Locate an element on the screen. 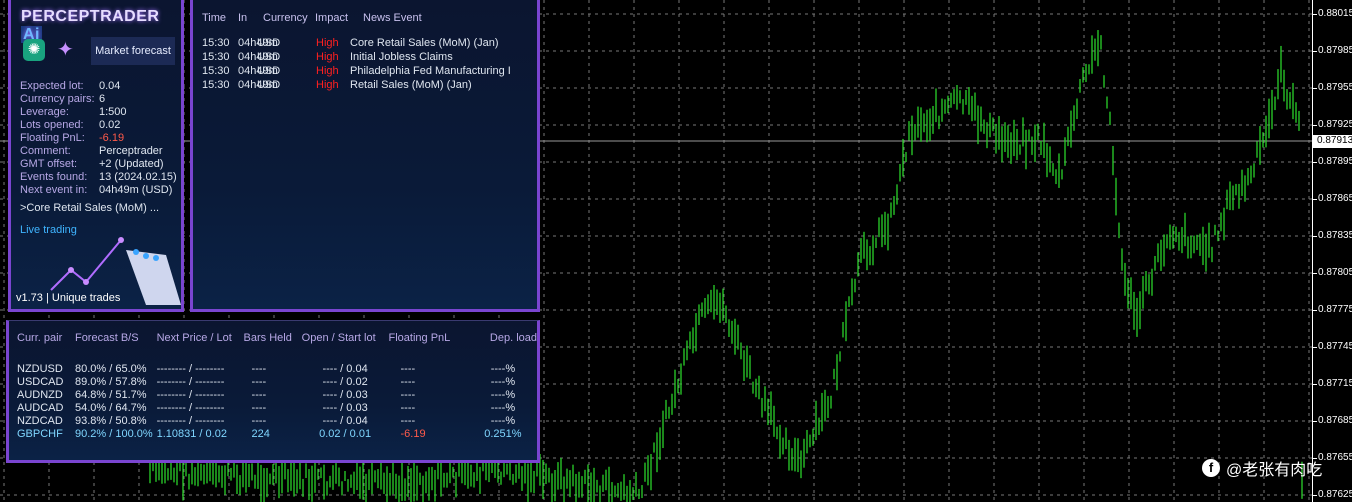 The width and height of the screenshot is (1352, 502). price-tick: 0.87835 is located at coordinates (1332, 235).